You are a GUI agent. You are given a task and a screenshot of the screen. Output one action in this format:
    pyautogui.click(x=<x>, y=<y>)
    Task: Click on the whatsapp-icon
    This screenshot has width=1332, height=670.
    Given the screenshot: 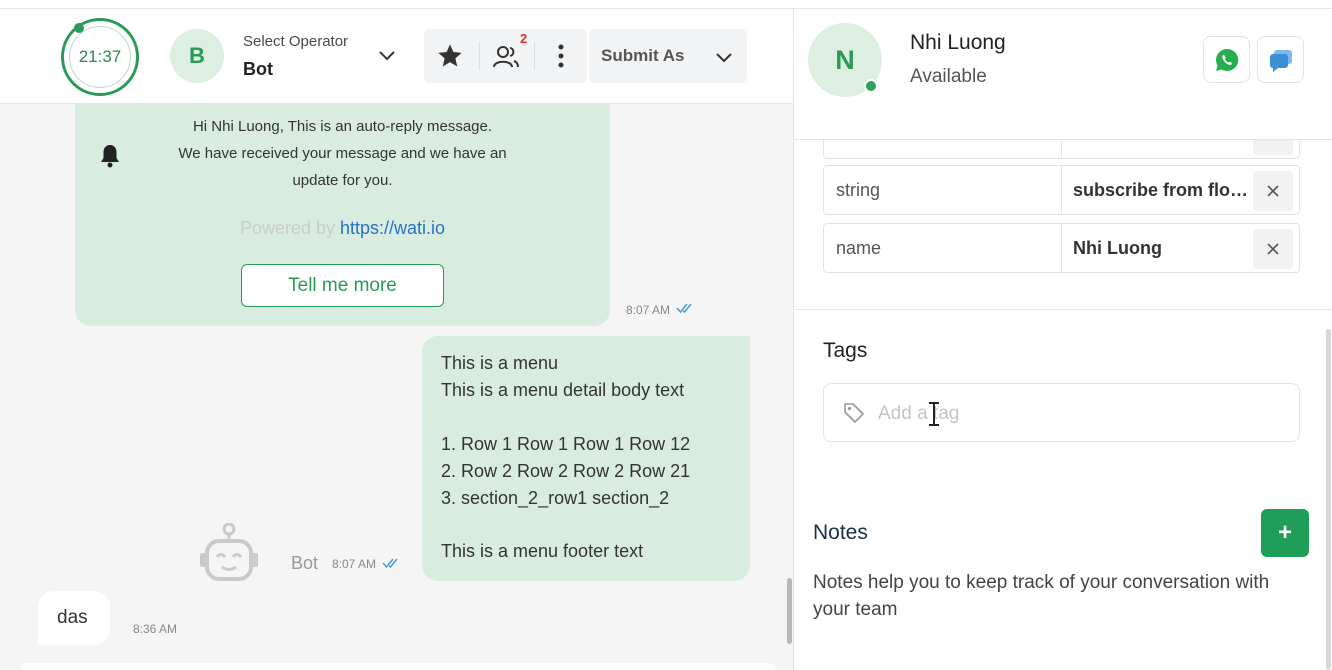 What is the action you would take?
    pyautogui.click(x=1226, y=59)
    